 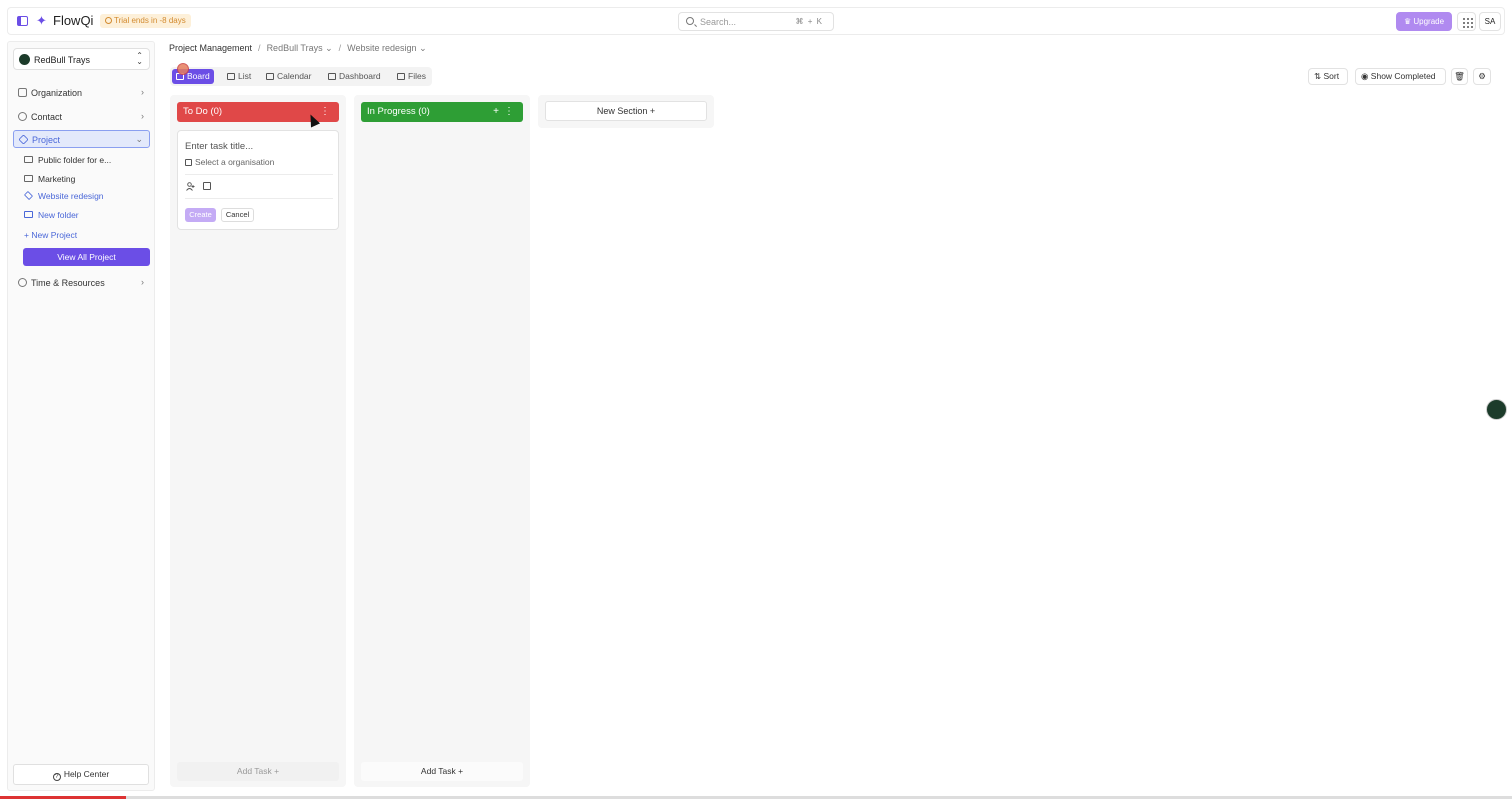 I want to click on project-folder-marketing: Marketing, so click(x=86, y=179).